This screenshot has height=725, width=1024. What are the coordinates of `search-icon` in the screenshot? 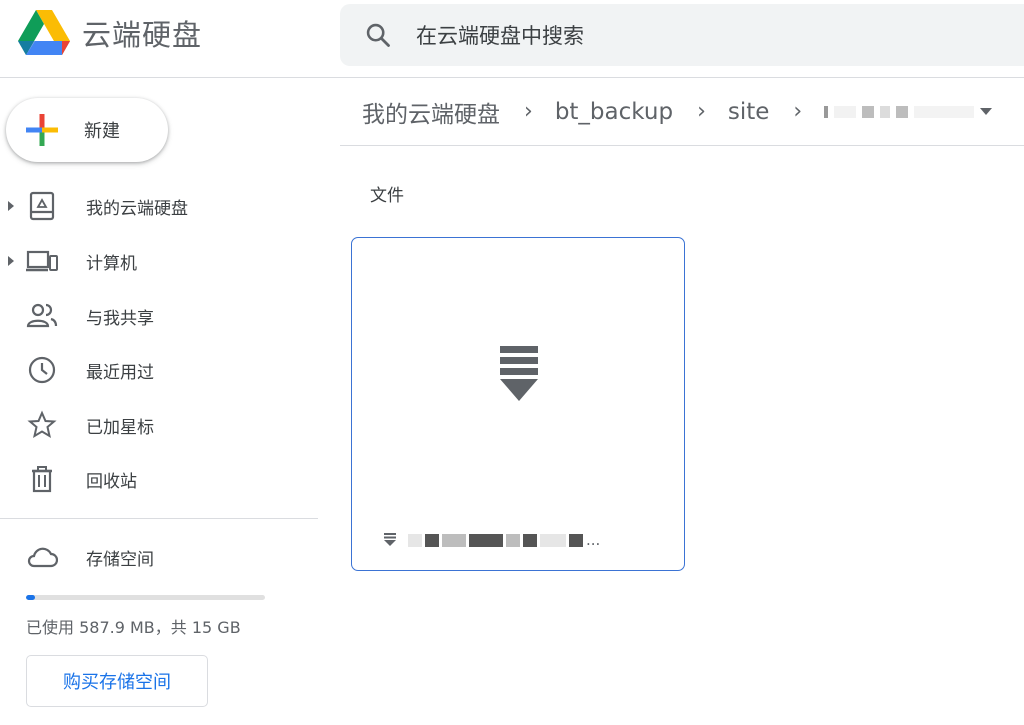 It's located at (378, 35).